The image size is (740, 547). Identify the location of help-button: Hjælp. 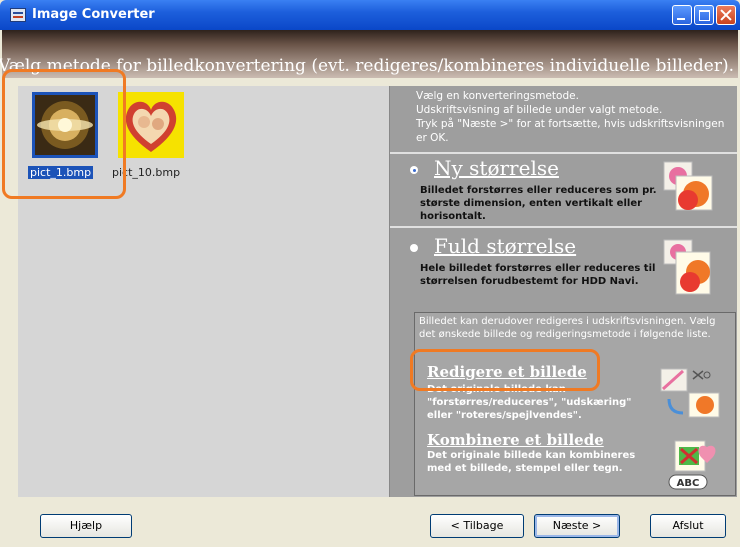
(86, 526).